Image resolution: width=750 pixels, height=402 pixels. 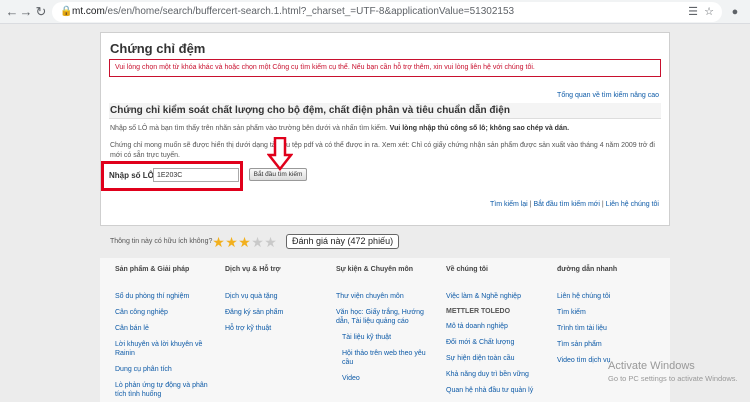 I want to click on footer-link: Sự hiện diện toàn cầu, so click(x=501, y=358).